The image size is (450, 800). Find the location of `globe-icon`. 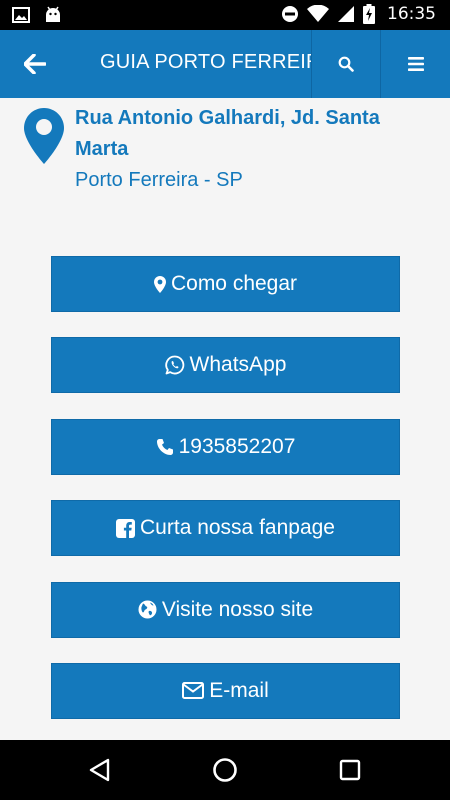

globe-icon is located at coordinates (147, 609).